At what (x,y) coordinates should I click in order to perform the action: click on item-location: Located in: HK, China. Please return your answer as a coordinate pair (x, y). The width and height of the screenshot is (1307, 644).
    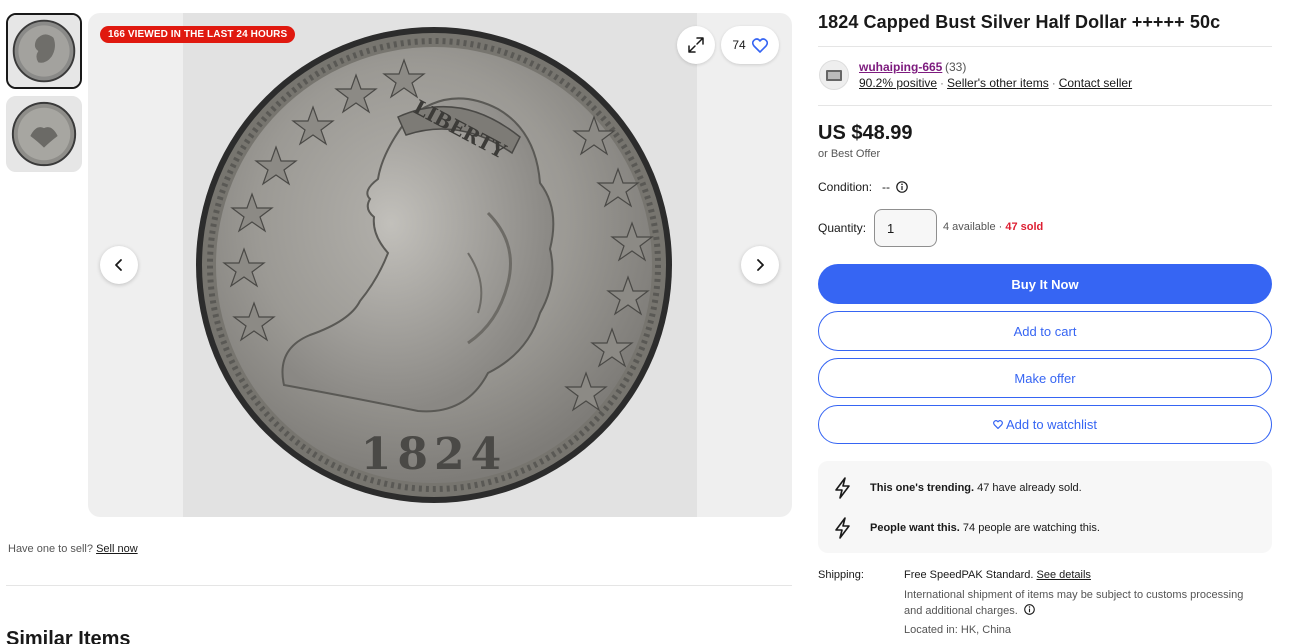
    Looking at the image, I should click on (958, 630).